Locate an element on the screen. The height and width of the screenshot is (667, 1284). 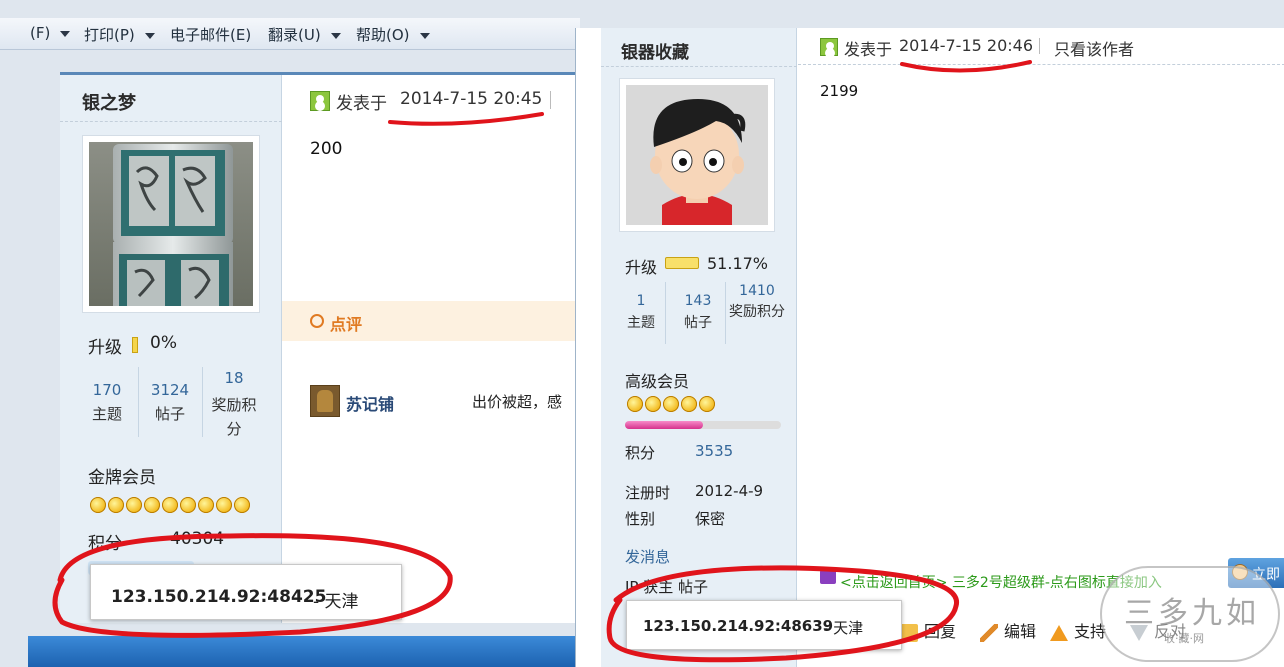
site-watermark: 三多九如 收·藏·网 is located at coordinates (1190, 614).